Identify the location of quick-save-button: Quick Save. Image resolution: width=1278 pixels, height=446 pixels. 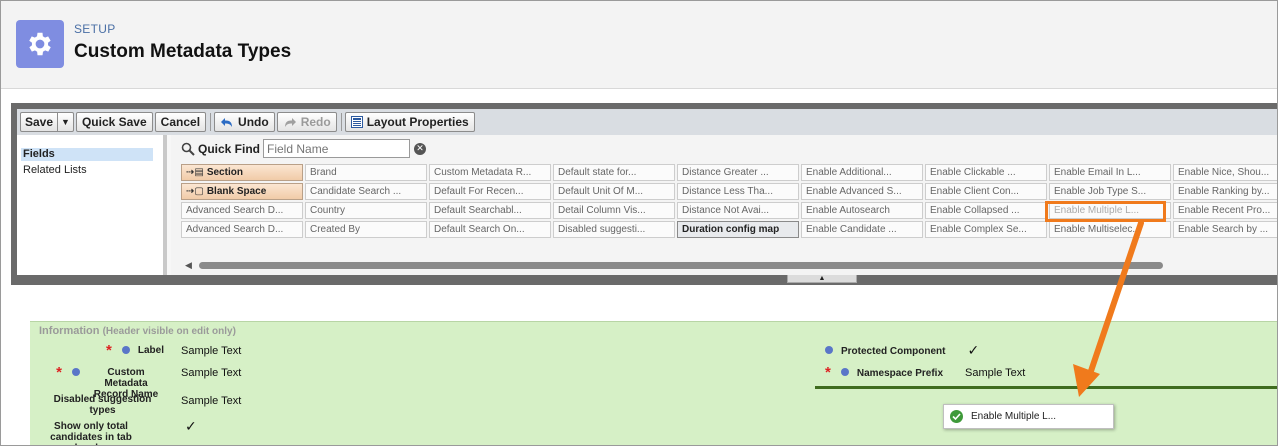
(114, 122).